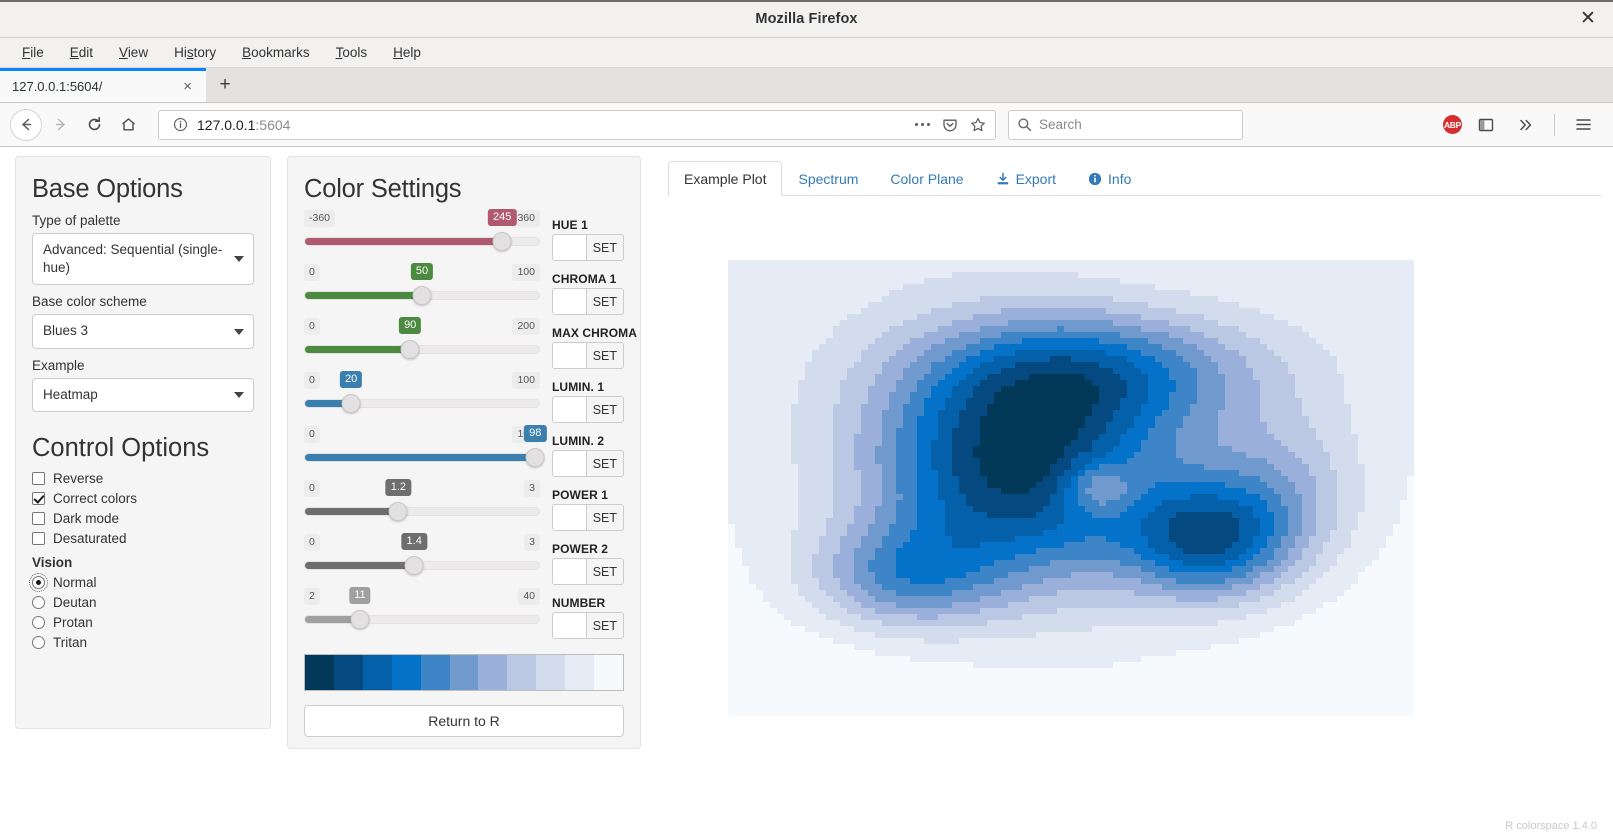 This screenshot has height=834, width=1613. I want to click on slider-row: -360 360 245, so click(422, 236).